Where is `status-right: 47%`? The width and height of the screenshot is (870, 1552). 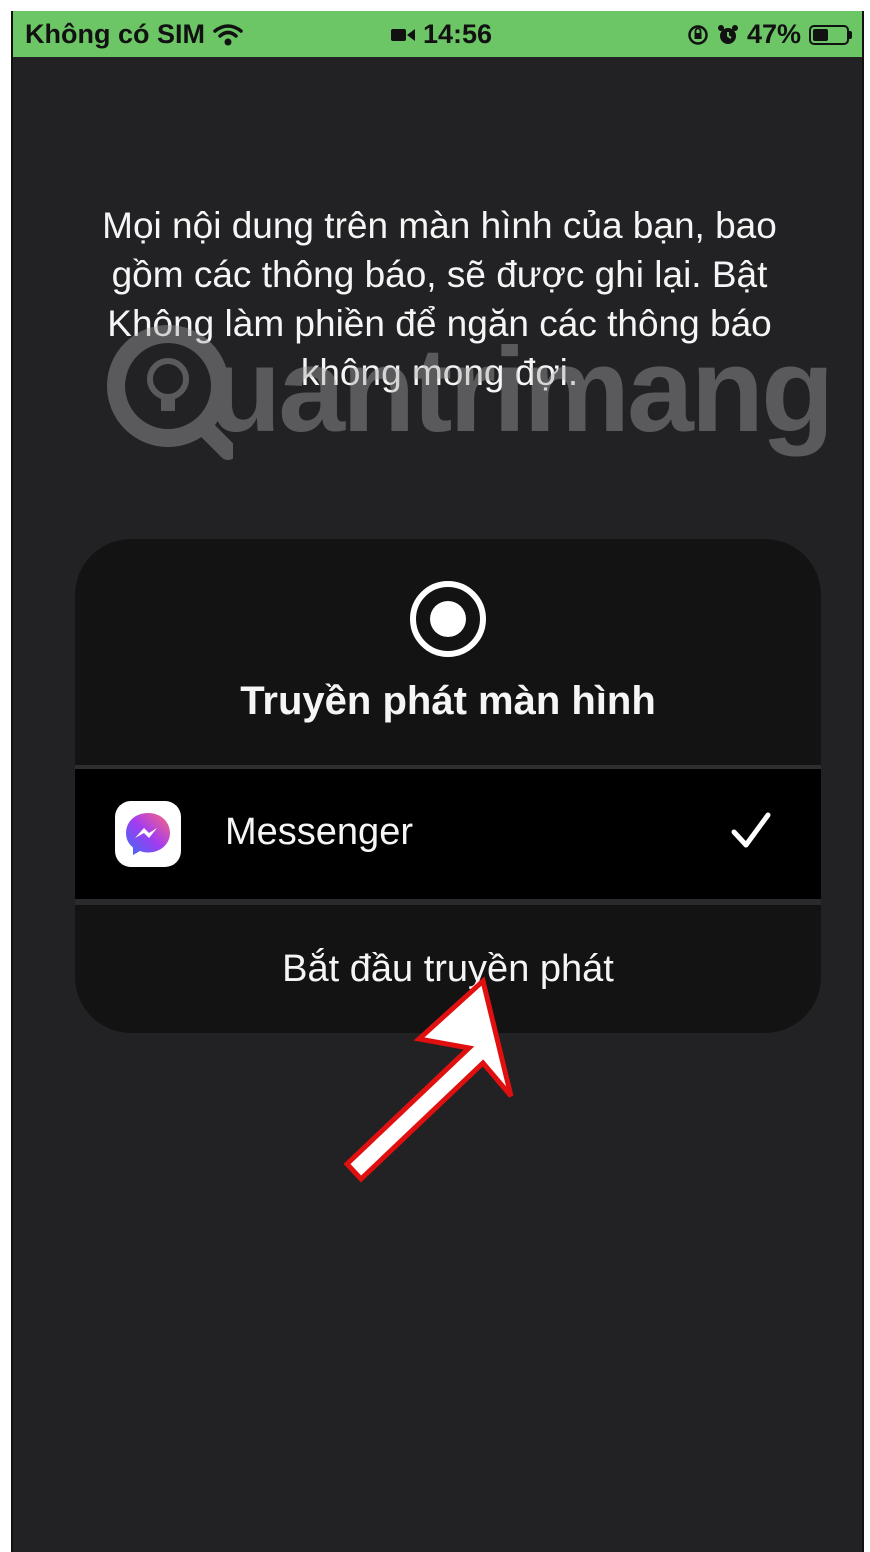 status-right: 47% is located at coordinates (769, 34).